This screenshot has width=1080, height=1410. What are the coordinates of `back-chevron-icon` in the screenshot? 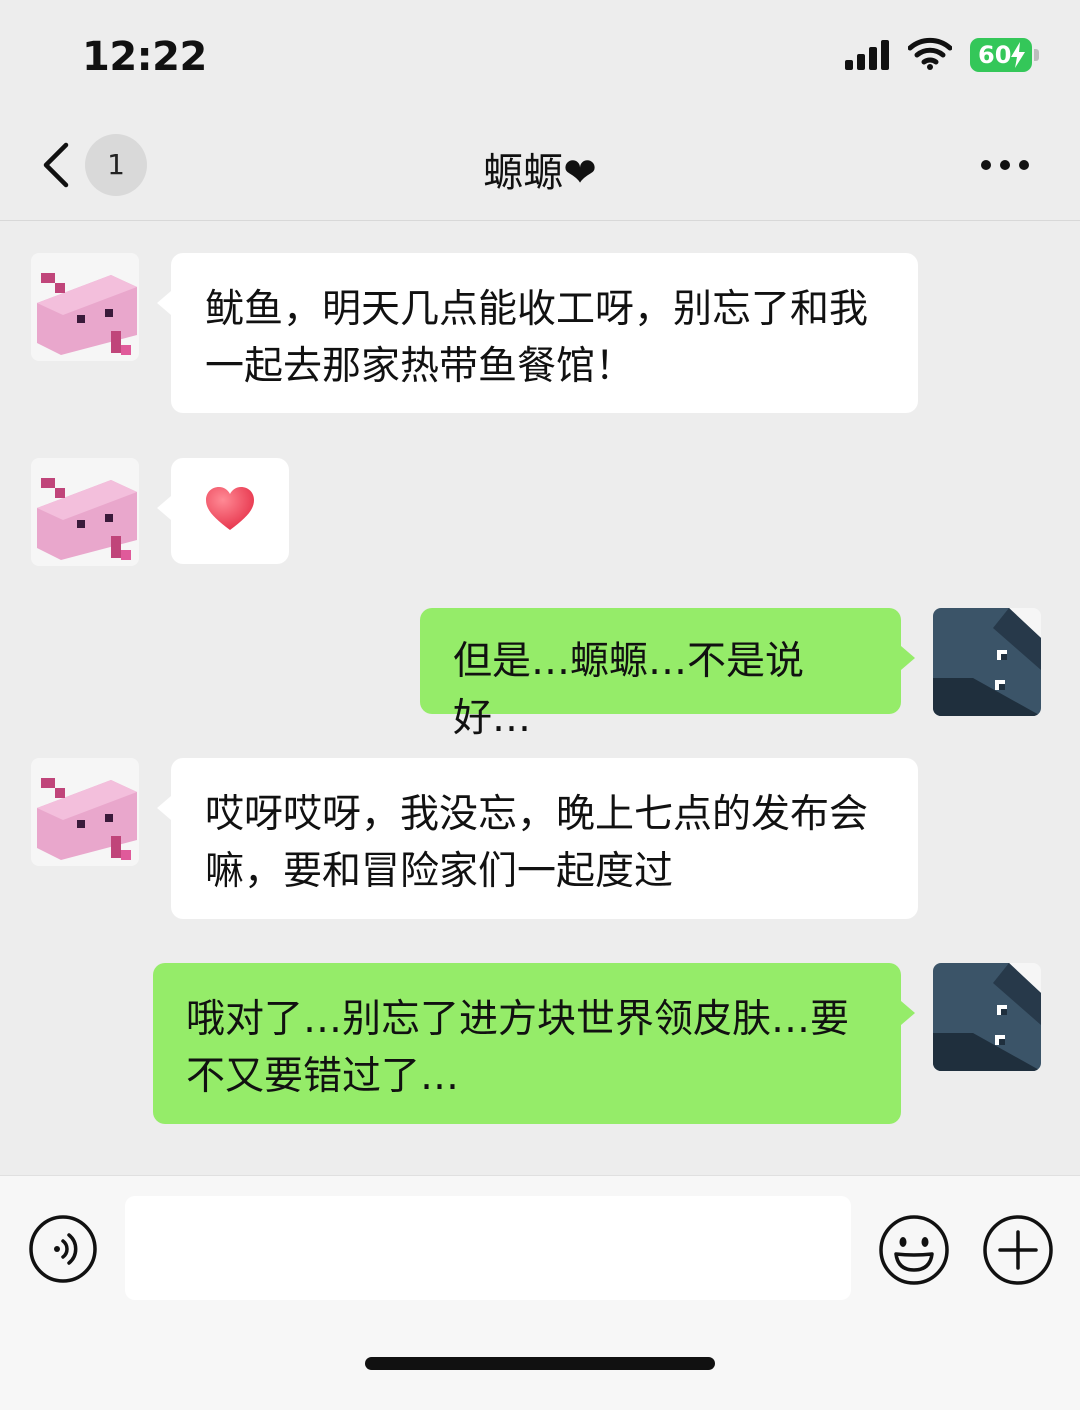 It's located at (56, 165).